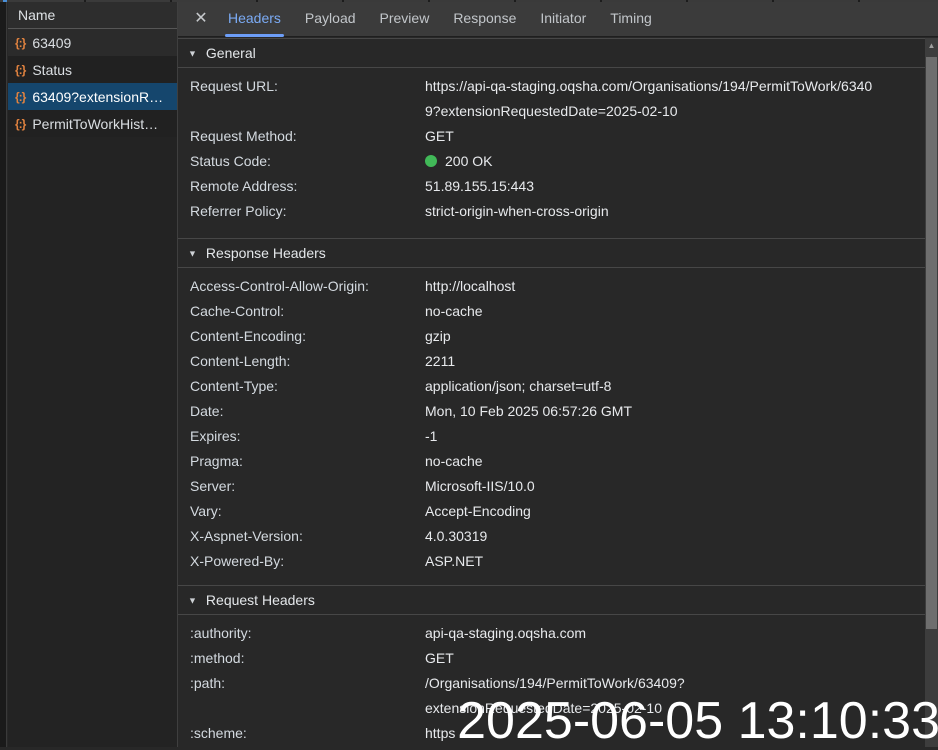  What do you see at coordinates (238, 211) in the screenshot?
I see `header-name: Referrer Policy:` at bounding box center [238, 211].